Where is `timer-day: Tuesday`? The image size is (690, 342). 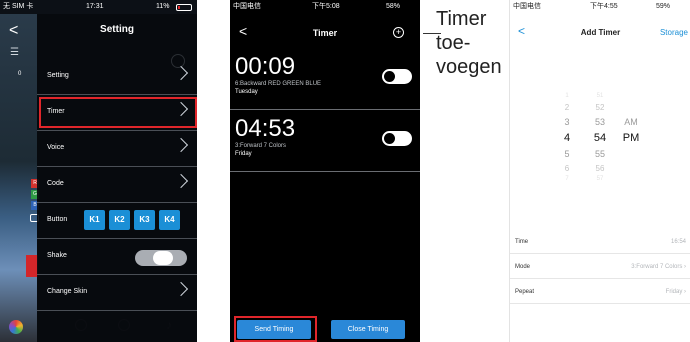 timer-day: Tuesday is located at coordinates (246, 92).